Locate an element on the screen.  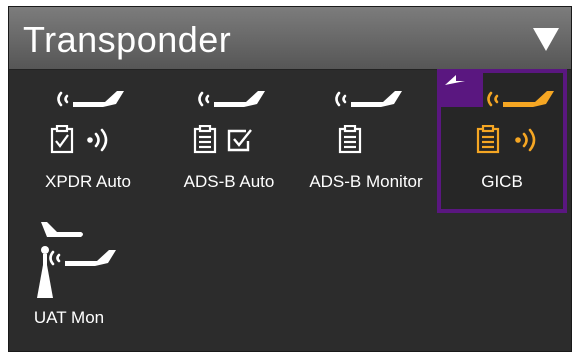
page-title: Transponder is located at coordinates (127, 39).